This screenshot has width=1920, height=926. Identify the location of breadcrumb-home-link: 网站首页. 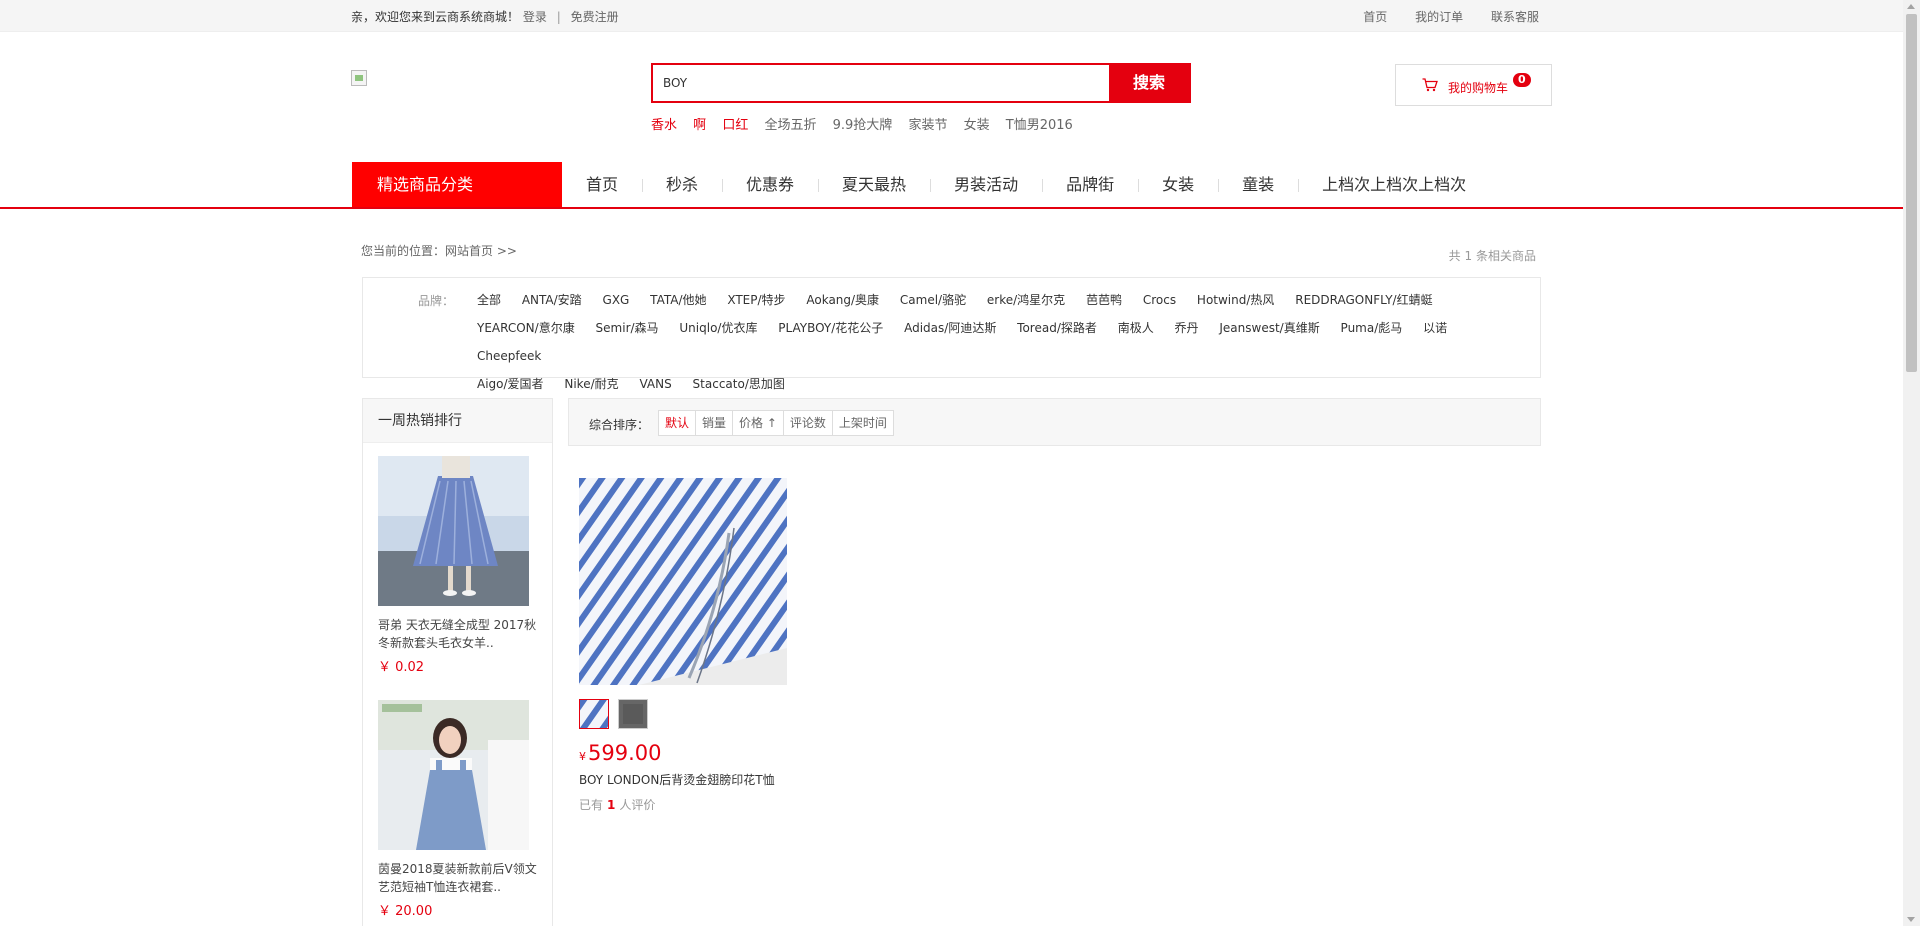
(469, 251).